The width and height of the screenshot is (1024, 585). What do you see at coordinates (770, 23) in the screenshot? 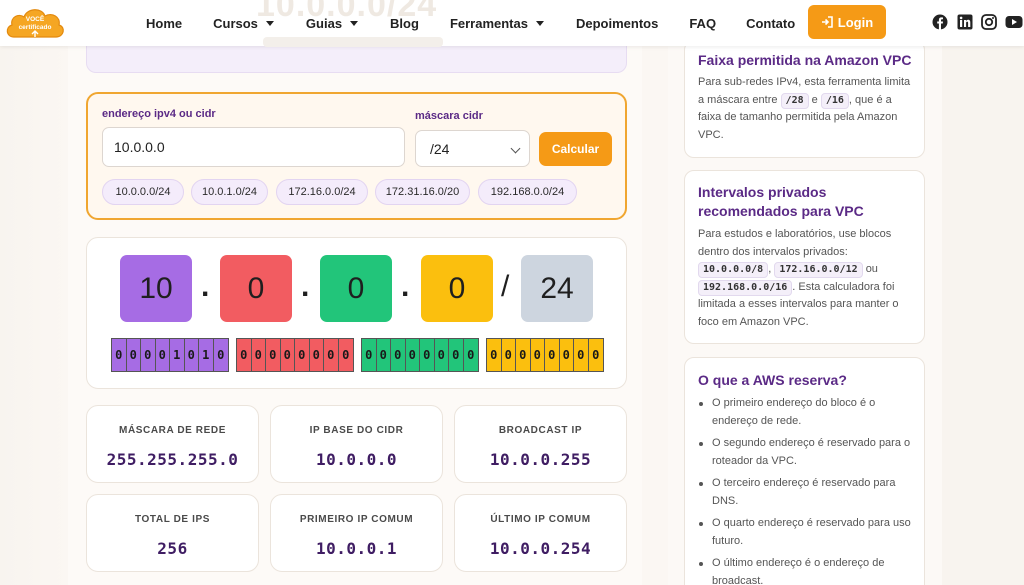
I see `nav-contato: Contato` at bounding box center [770, 23].